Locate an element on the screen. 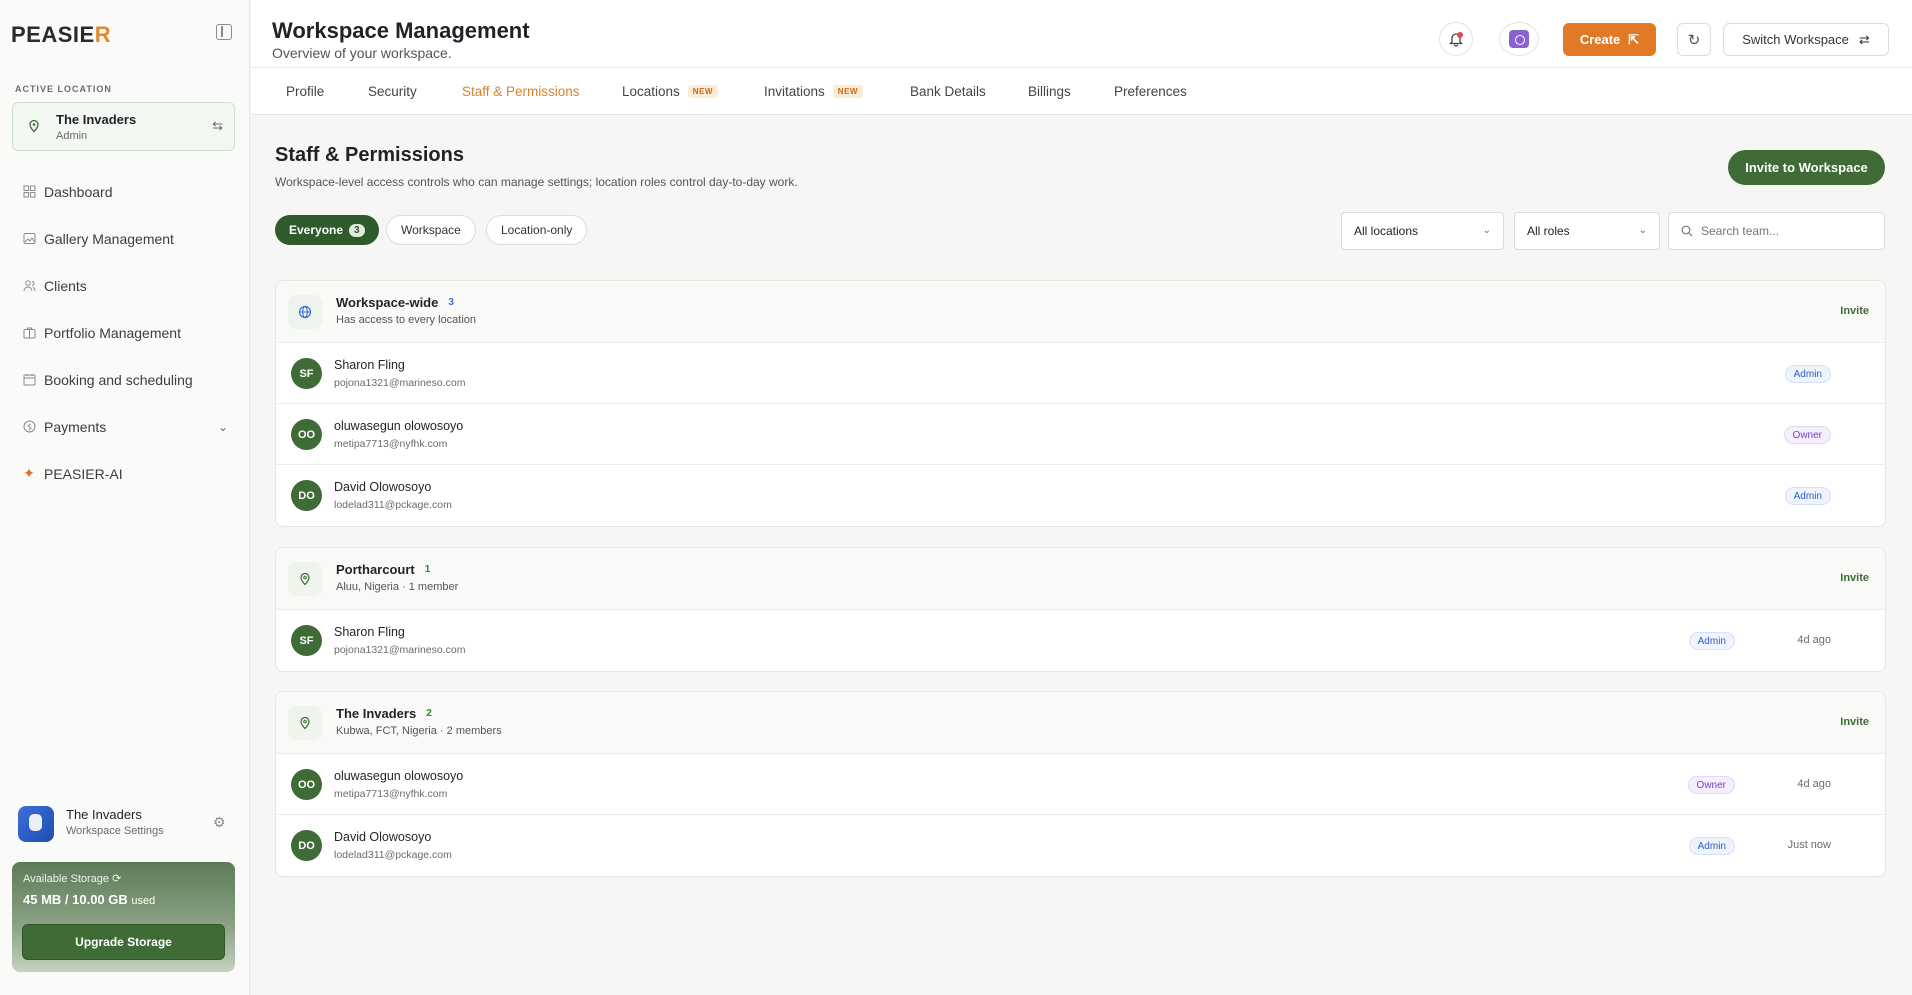  group-count: 3 is located at coordinates (451, 302).